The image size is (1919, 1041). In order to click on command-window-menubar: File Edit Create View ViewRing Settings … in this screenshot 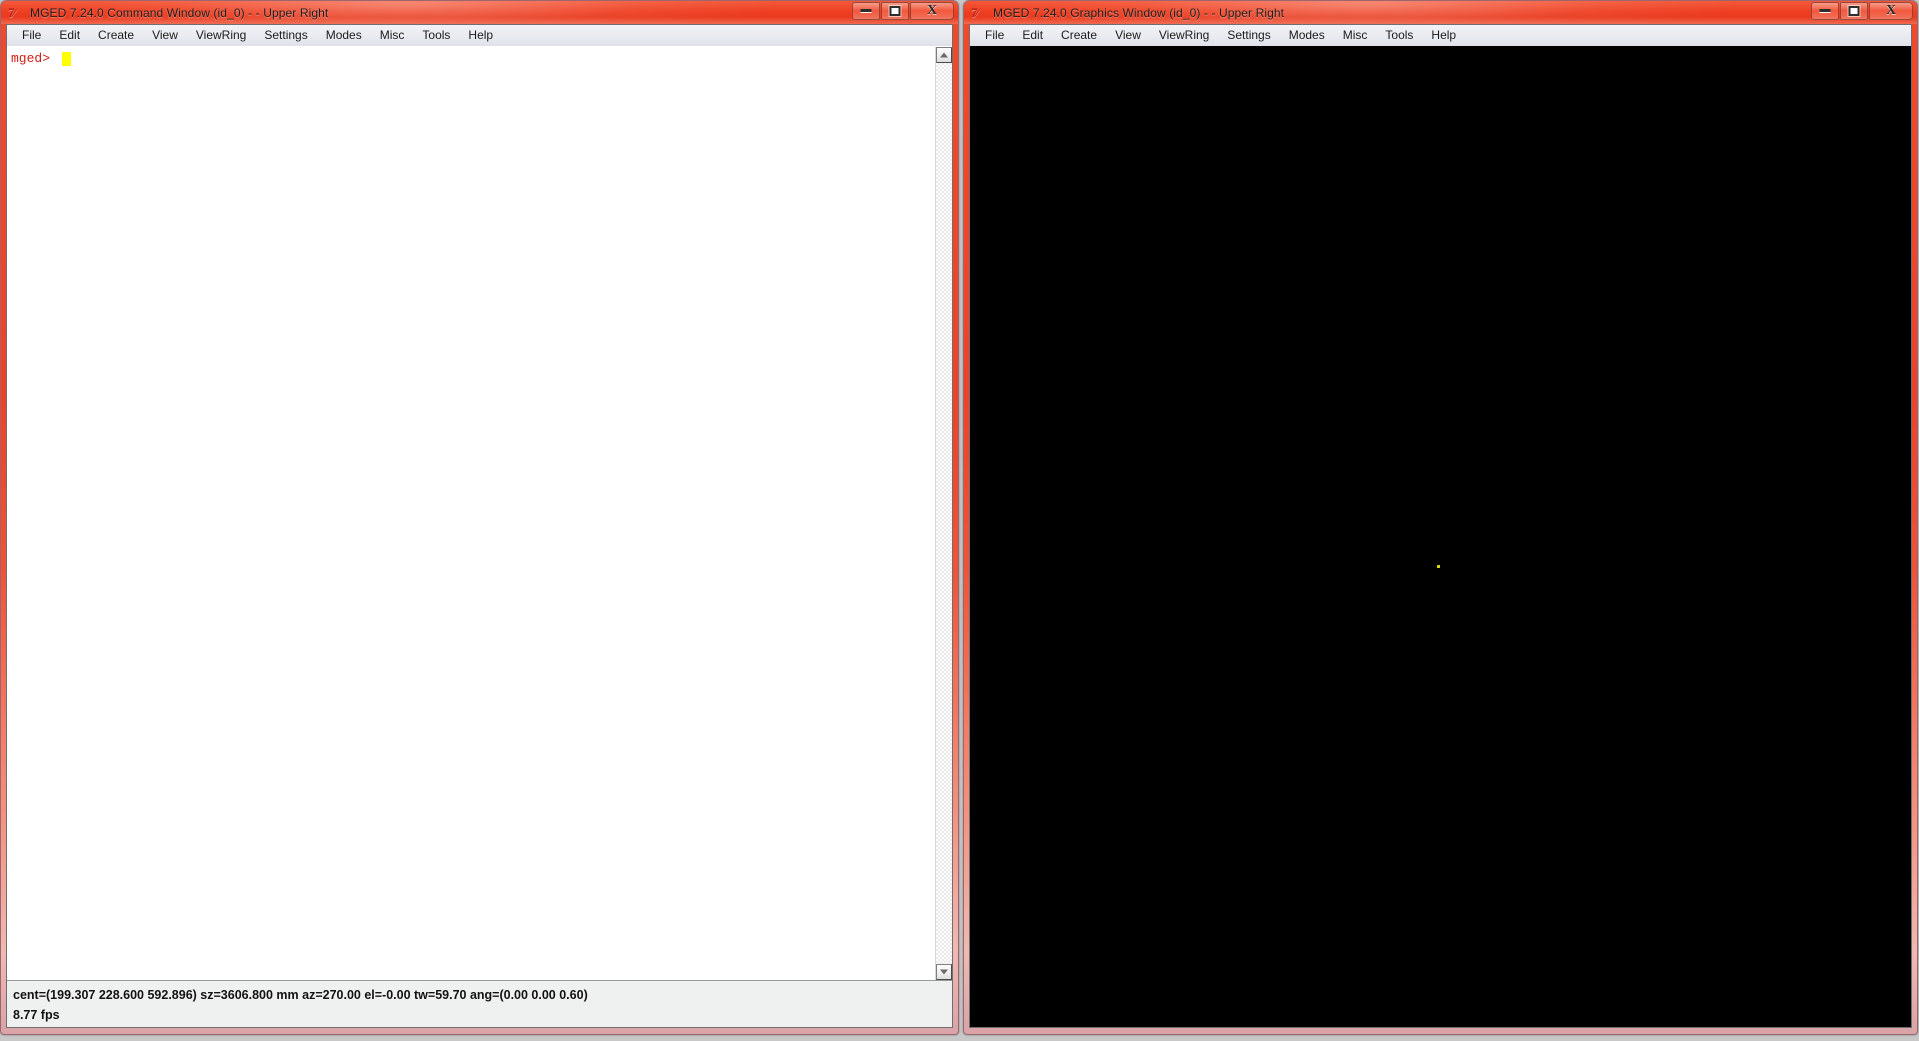, I will do `click(479, 36)`.